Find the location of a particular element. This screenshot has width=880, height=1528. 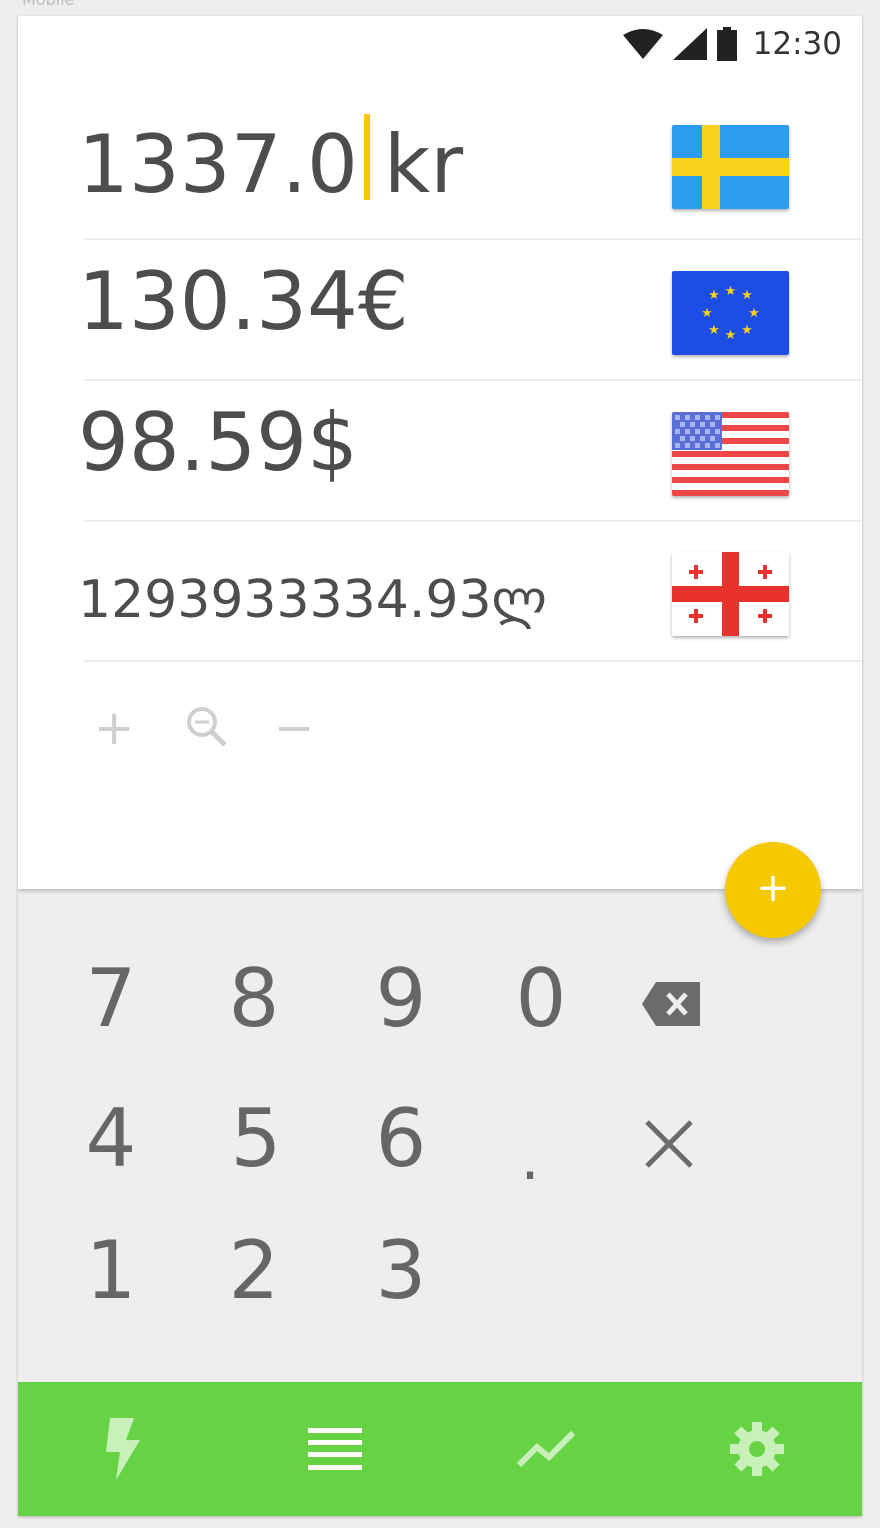

currency-amount-gel: 1293933334.93ლ is located at coordinates (312, 600).